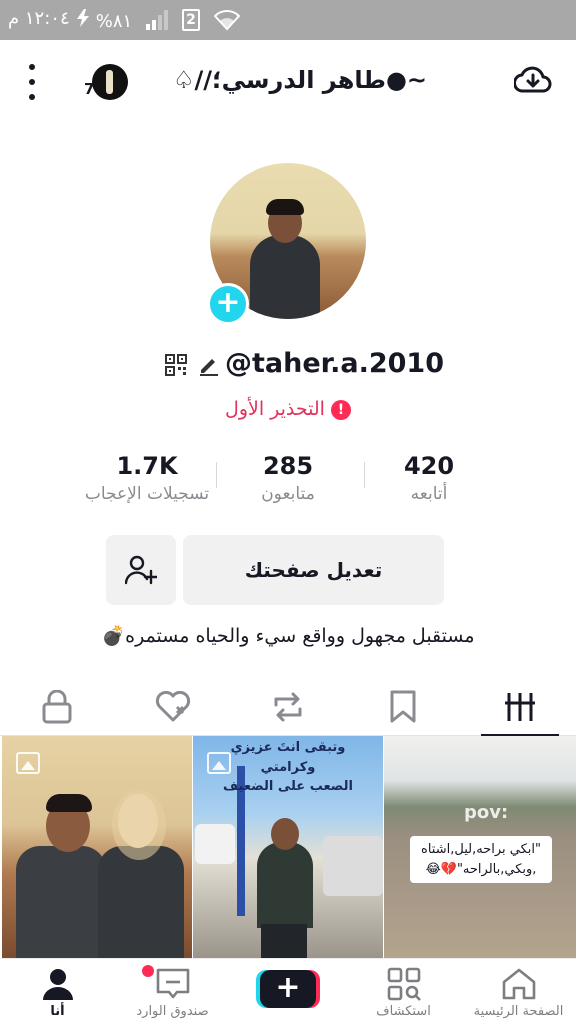 This screenshot has height=1024, width=576. Describe the element at coordinates (110, 82) in the screenshot. I see `story-avatar` at that location.